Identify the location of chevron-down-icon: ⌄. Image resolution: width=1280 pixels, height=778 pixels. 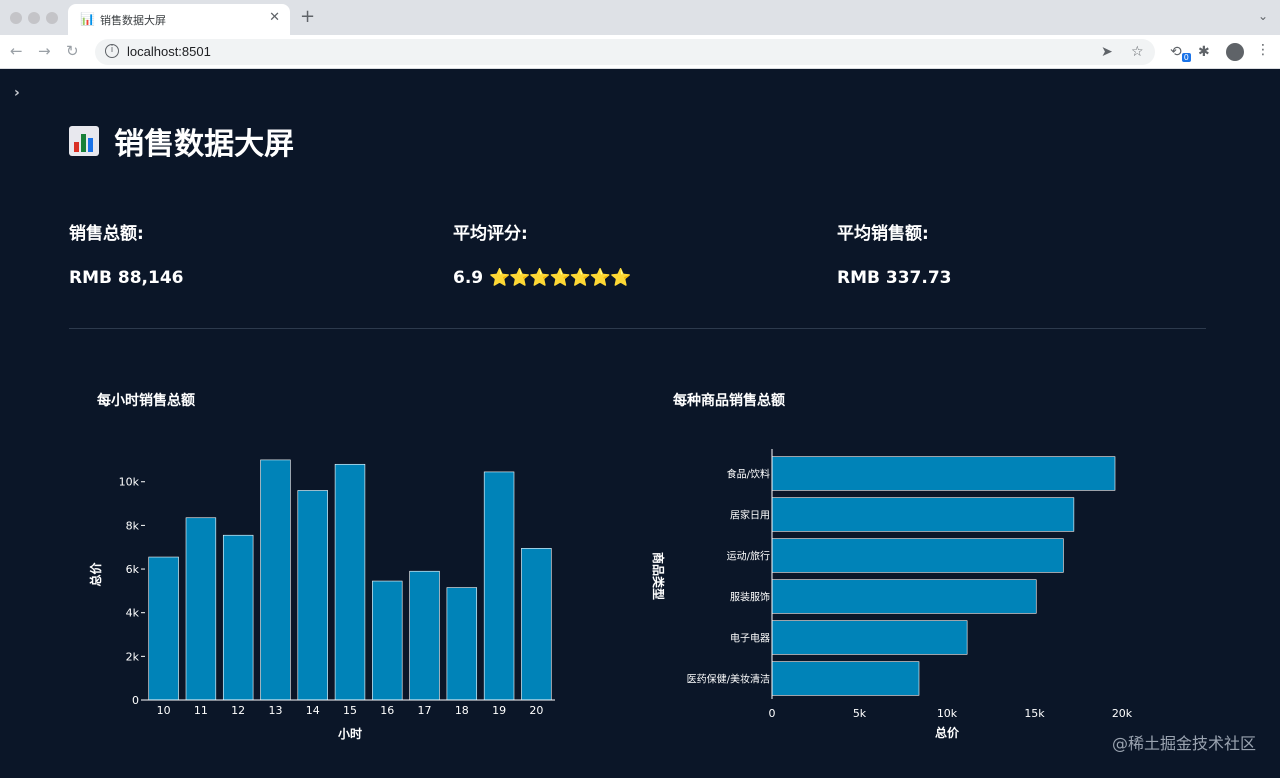
(1263, 16).